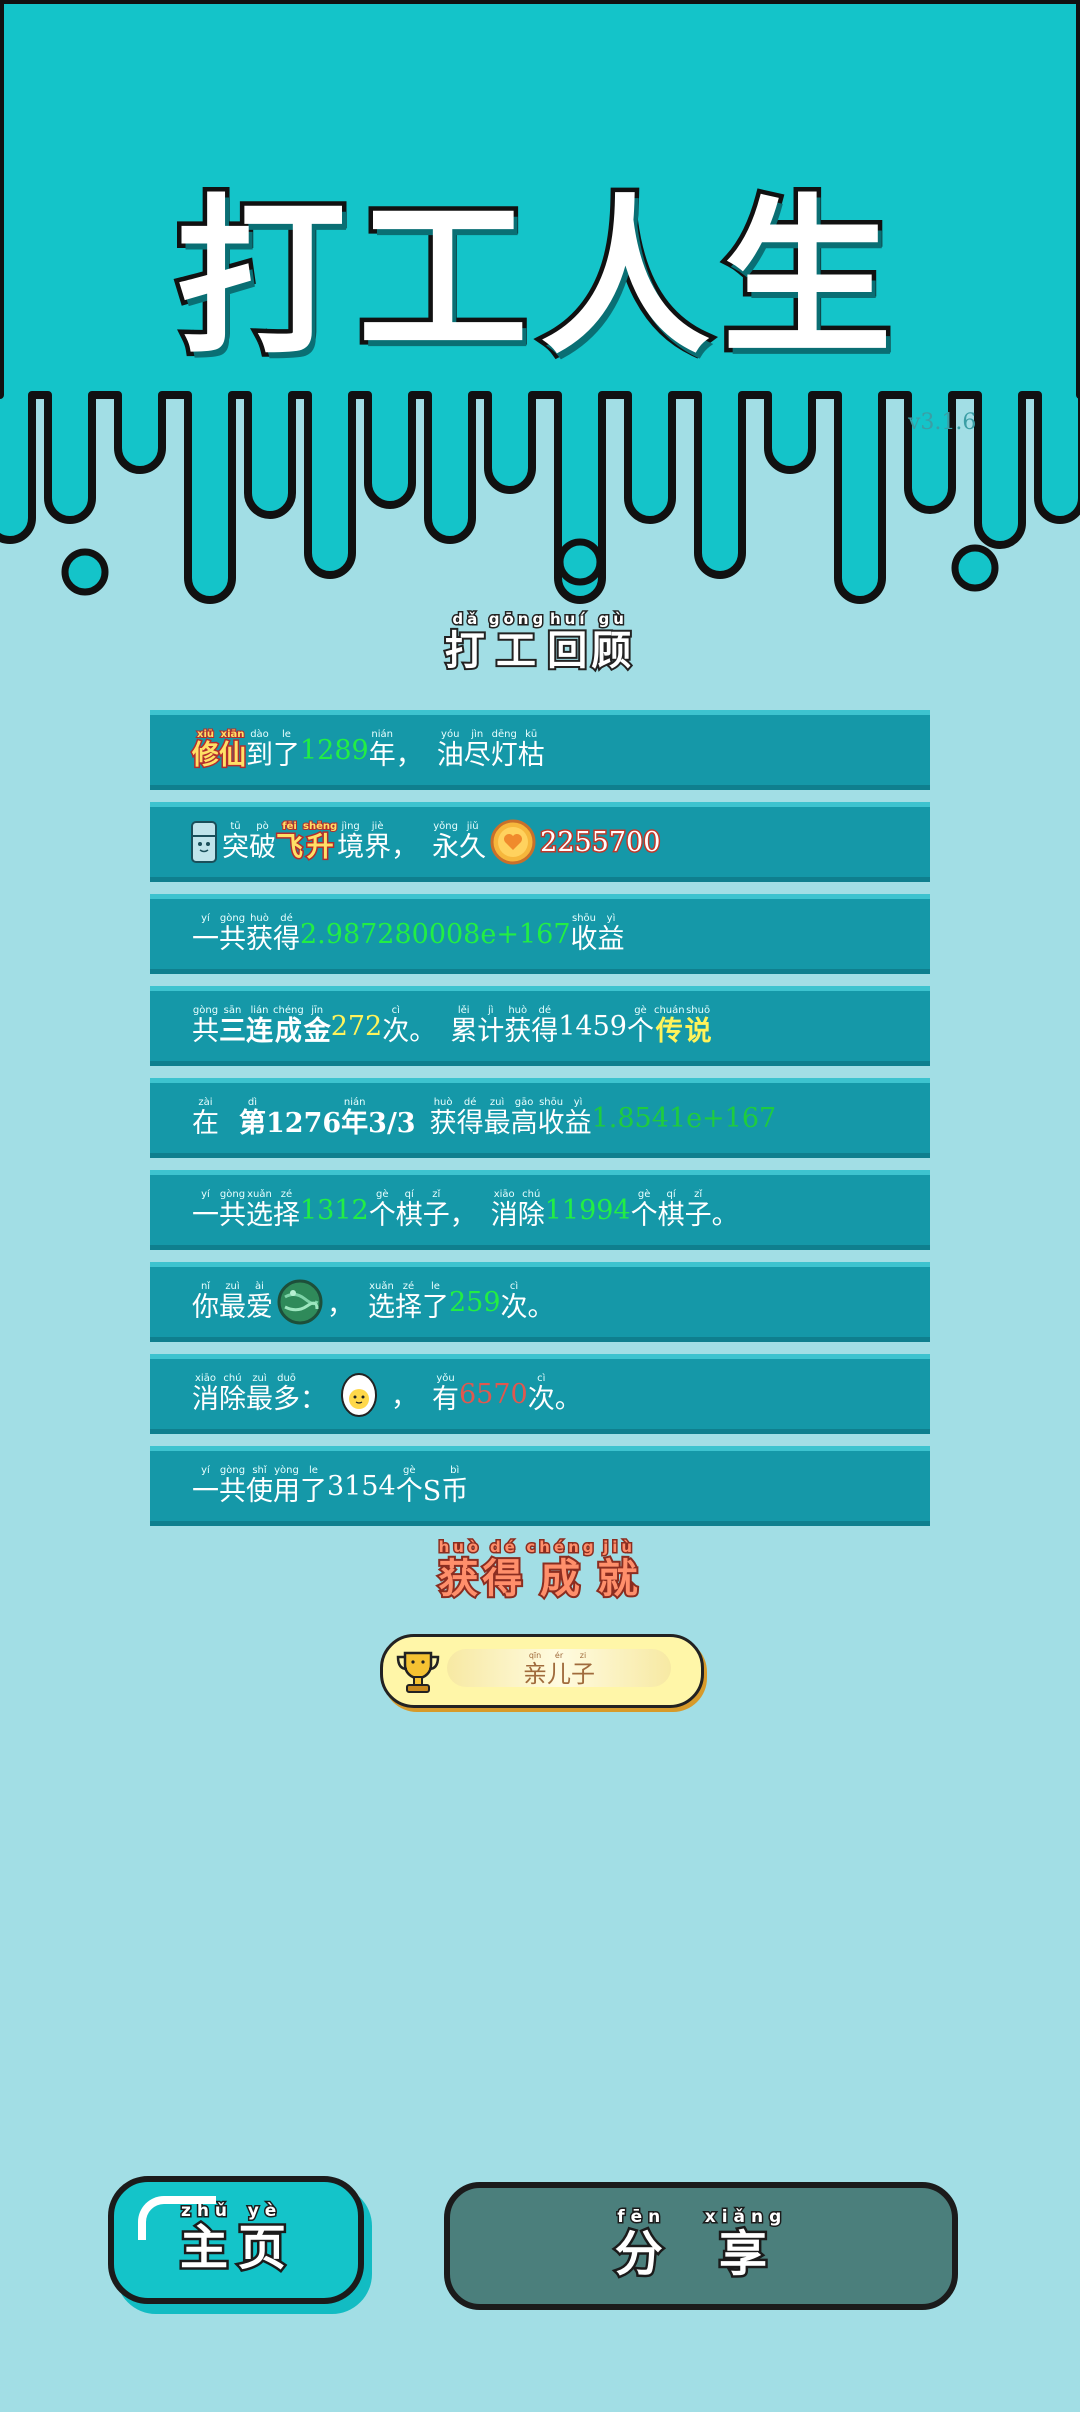  What do you see at coordinates (334, 1210) in the screenshot?
I see `chosen-value: 1312` at bounding box center [334, 1210].